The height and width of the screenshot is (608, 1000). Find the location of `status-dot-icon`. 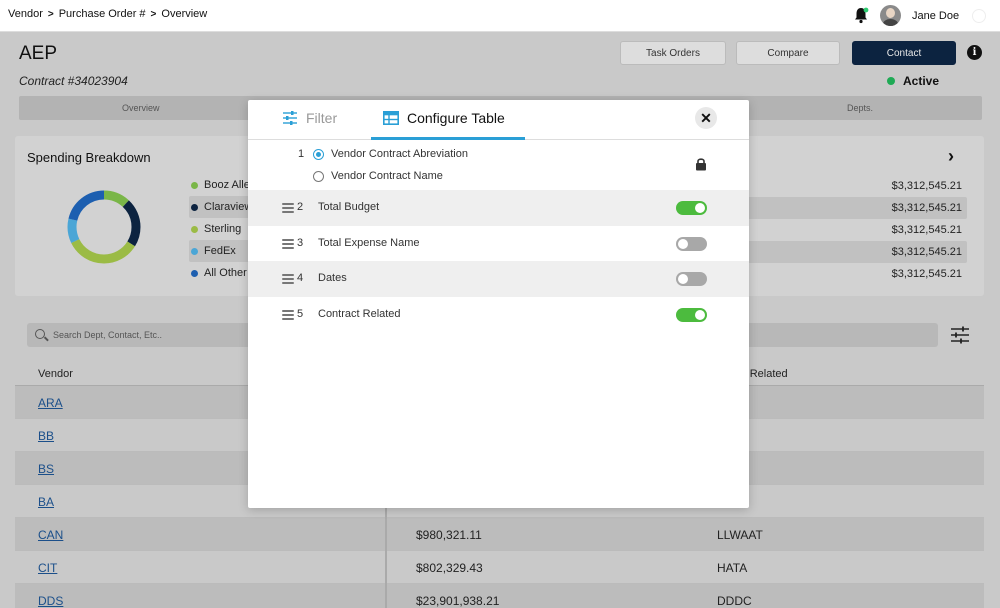

status-dot-icon is located at coordinates (891, 81).